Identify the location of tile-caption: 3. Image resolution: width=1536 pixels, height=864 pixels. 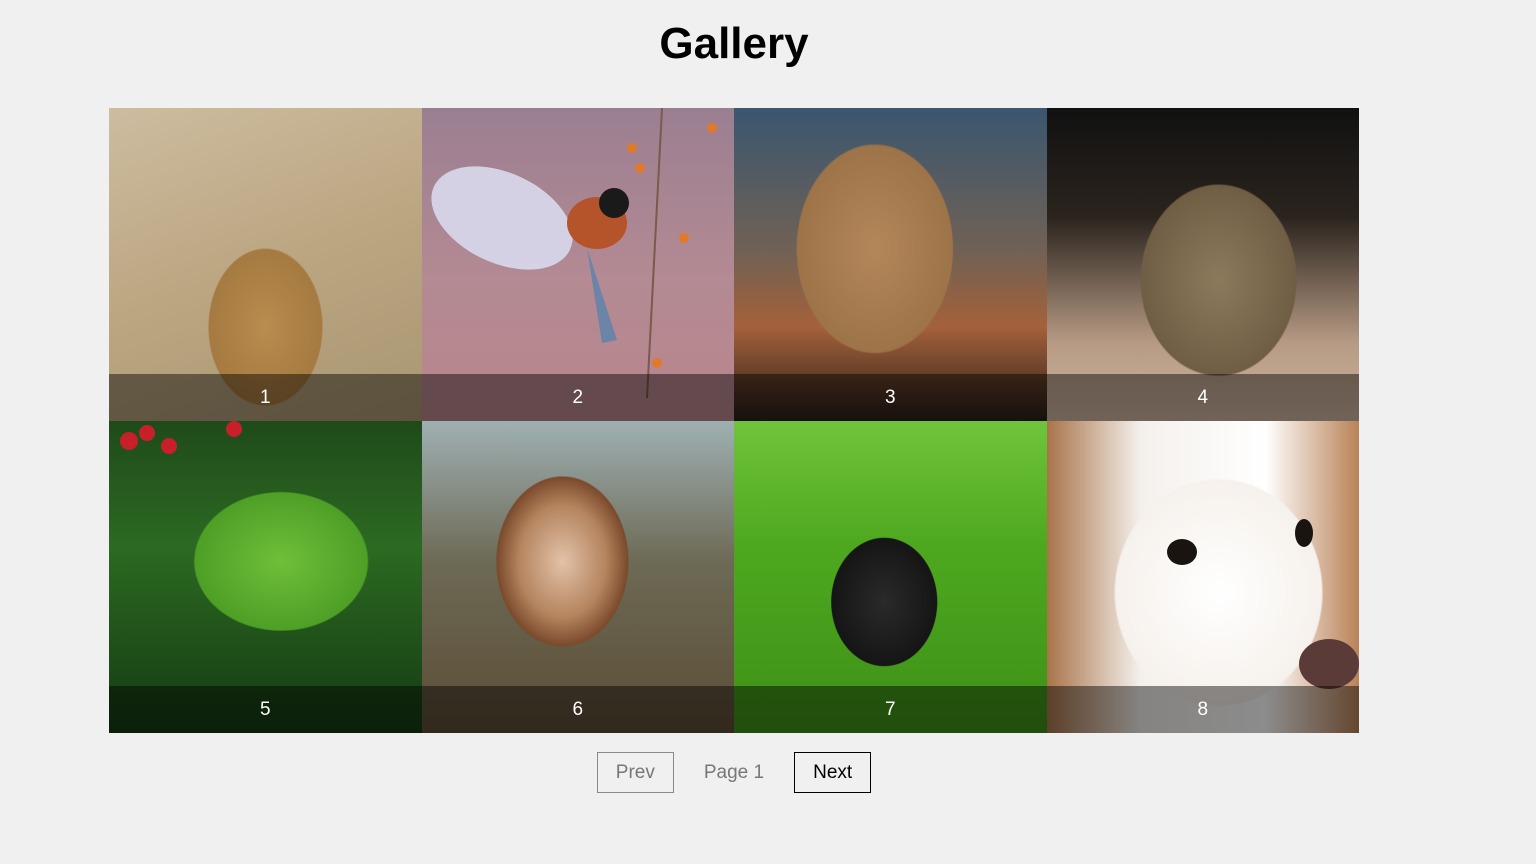
(890, 397).